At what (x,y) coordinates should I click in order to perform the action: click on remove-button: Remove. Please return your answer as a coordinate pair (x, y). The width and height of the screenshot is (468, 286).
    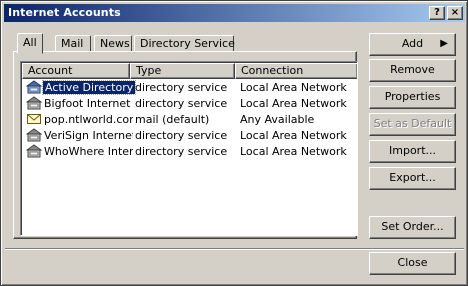
    Looking at the image, I should click on (412, 70).